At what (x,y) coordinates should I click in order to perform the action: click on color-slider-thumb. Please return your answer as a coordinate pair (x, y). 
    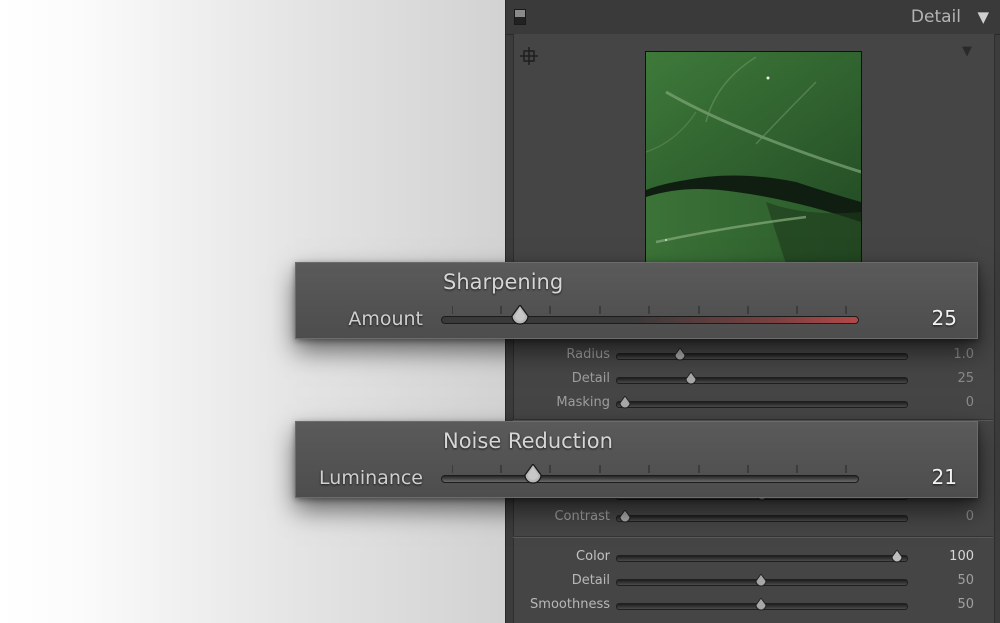
    Looking at the image, I should click on (897, 557).